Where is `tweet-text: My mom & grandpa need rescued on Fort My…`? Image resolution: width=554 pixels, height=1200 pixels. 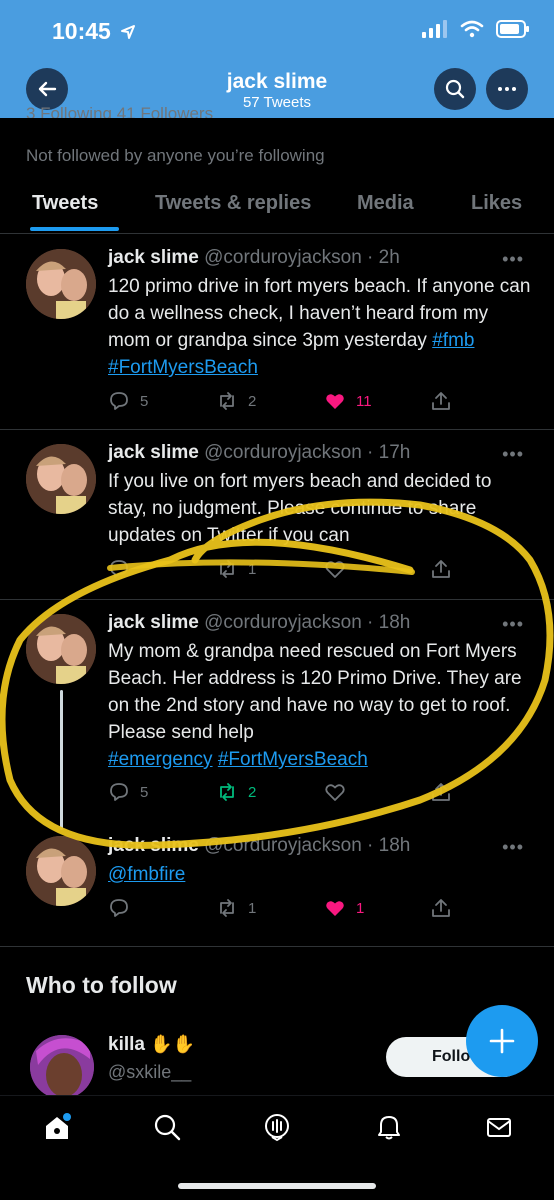
tweet-text: My mom & grandpa need rescued on Fort My… is located at coordinates (320, 705).